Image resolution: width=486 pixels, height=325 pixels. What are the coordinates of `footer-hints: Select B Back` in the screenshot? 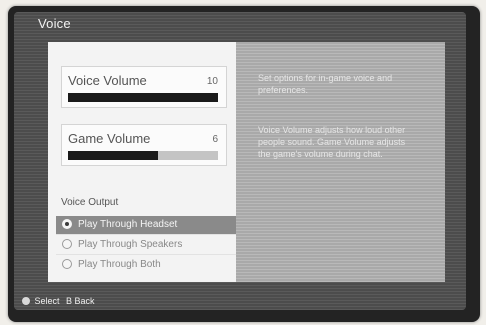 It's located at (58, 301).